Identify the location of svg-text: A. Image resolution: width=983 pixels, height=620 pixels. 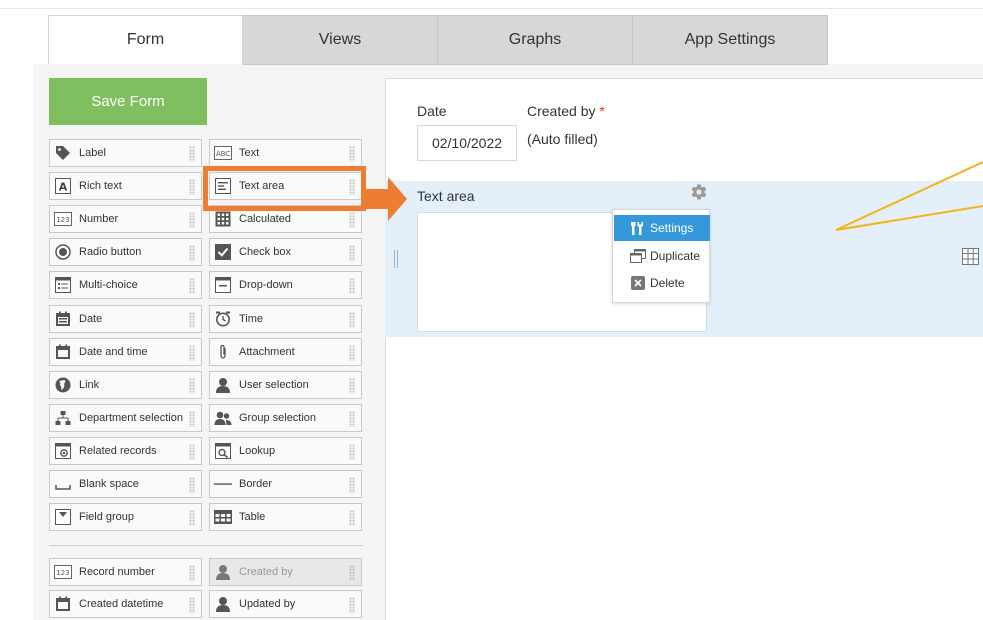
(63, 187).